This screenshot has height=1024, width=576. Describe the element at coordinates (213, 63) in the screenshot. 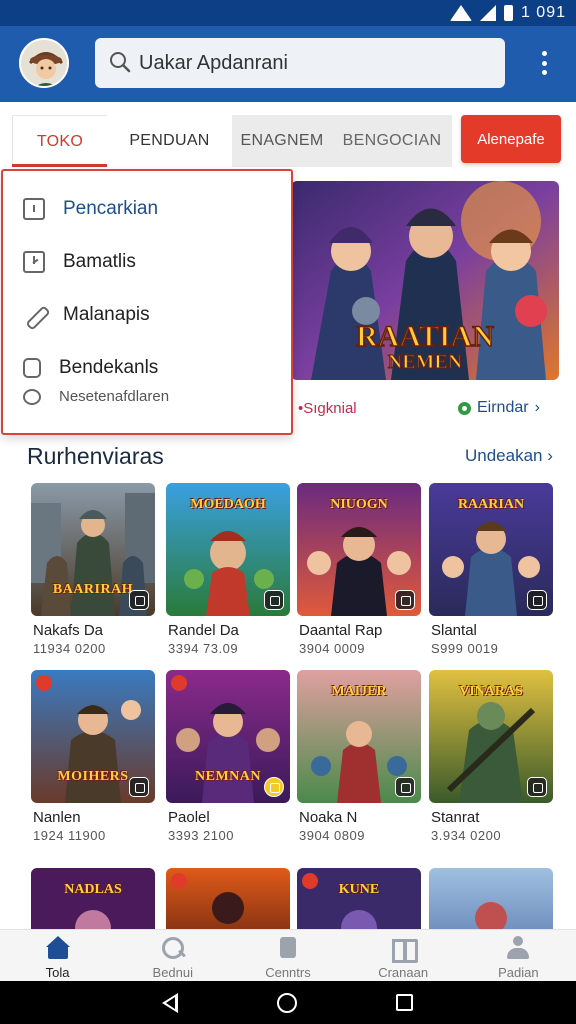

I see `search-input: Uakar Apdanrani` at that location.